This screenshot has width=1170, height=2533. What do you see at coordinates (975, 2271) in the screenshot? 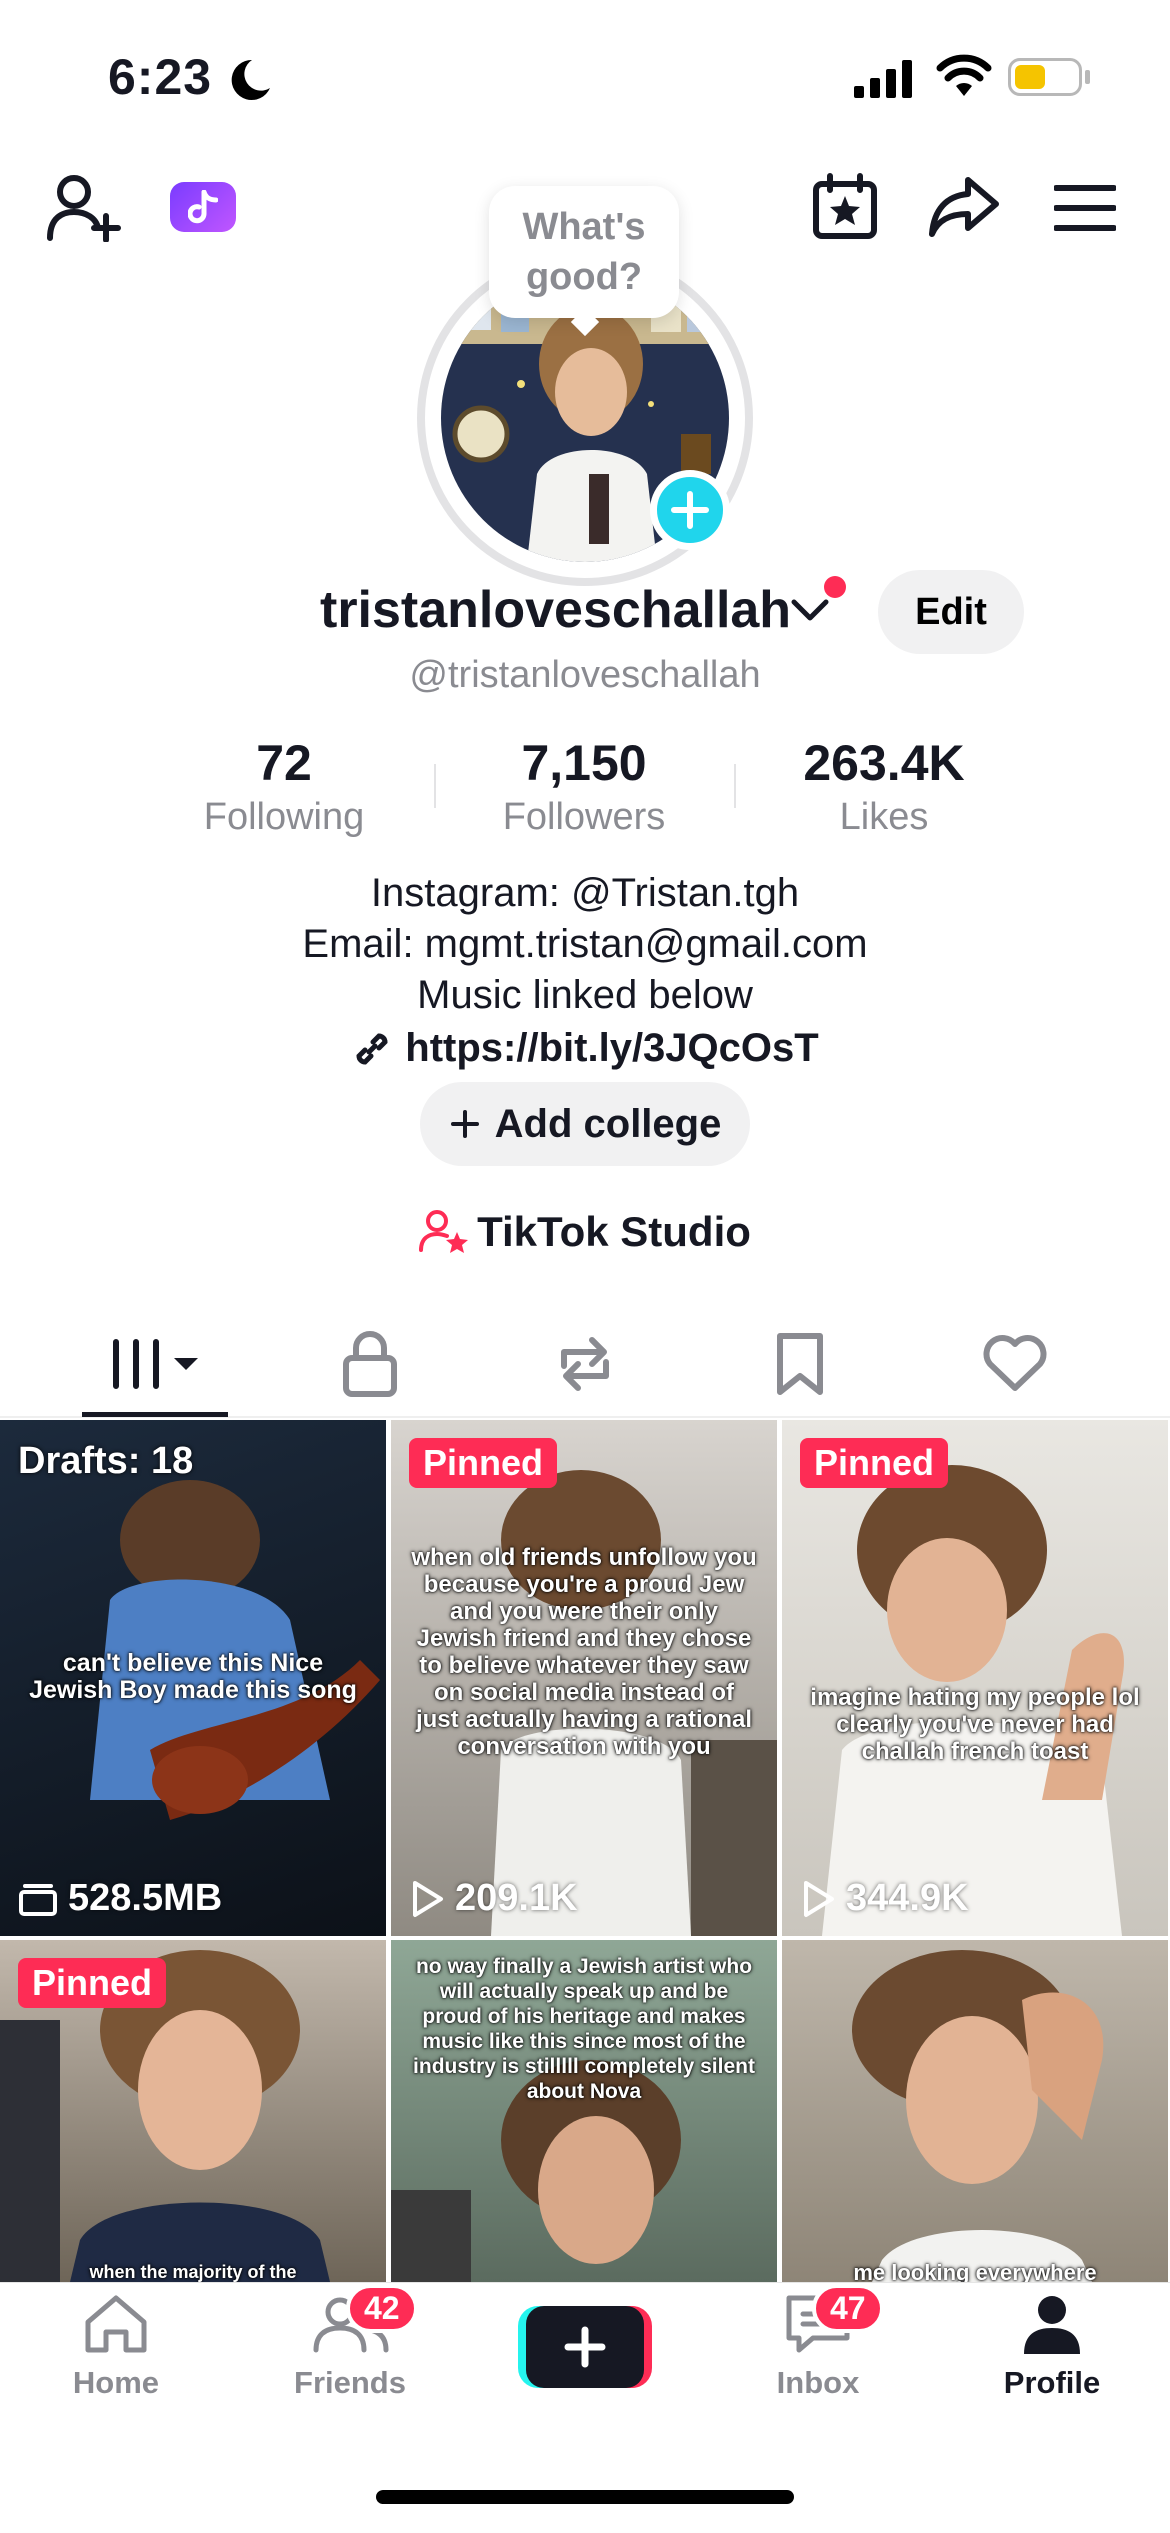
I see `video-caption: me looking everywhere` at bounding box center [975, 2271].